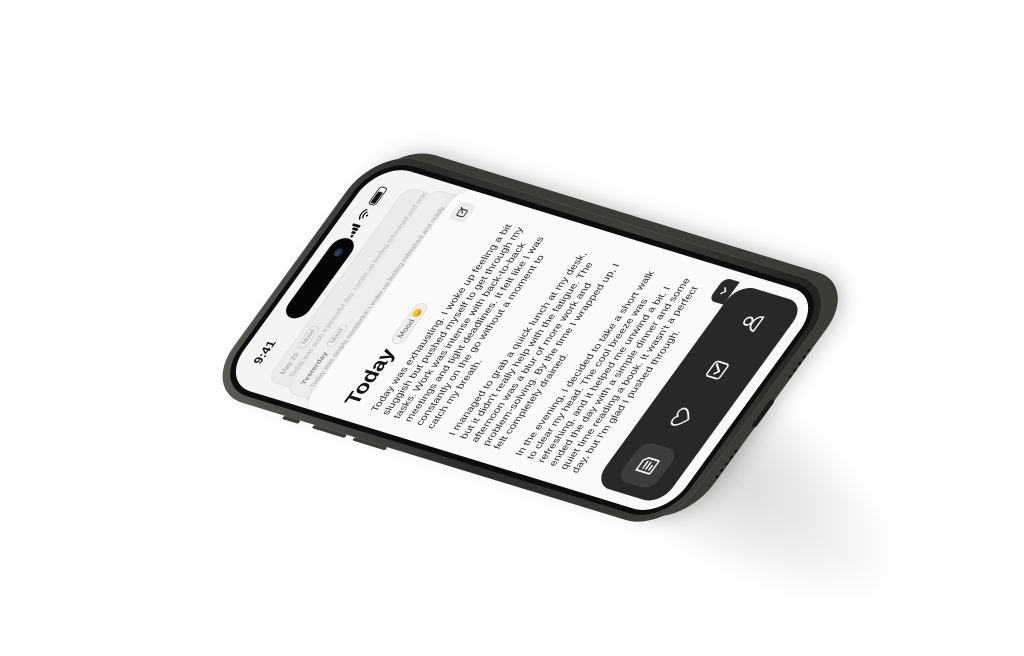  Describe the element at coordinates (753, 324) in the screenshot. I see `profile-icon` at that location.